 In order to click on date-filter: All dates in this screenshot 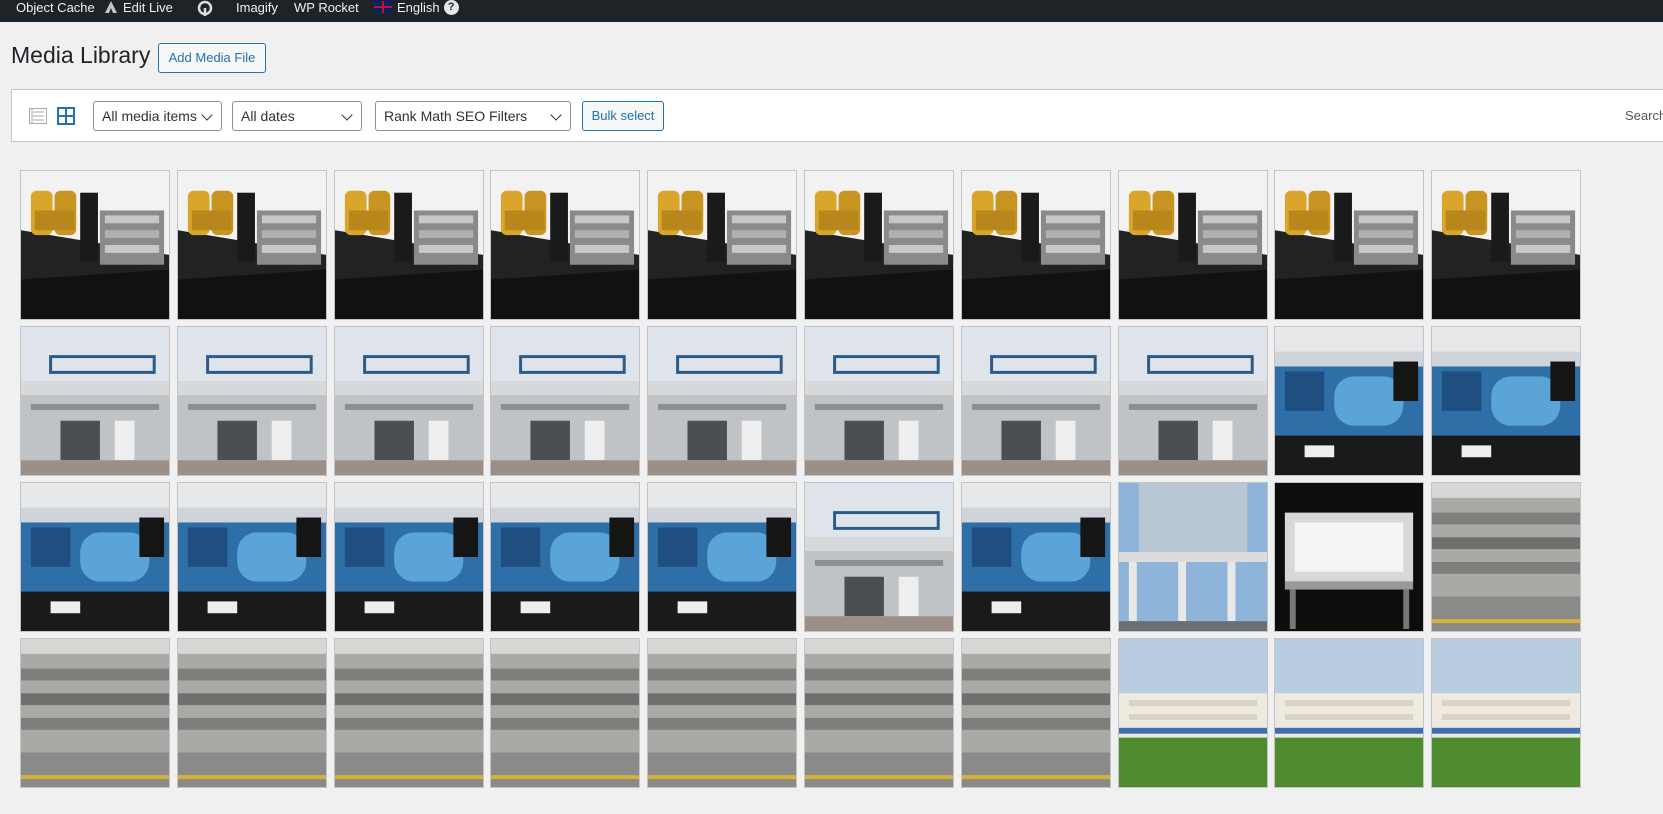, I will do `click(297, 116)`.